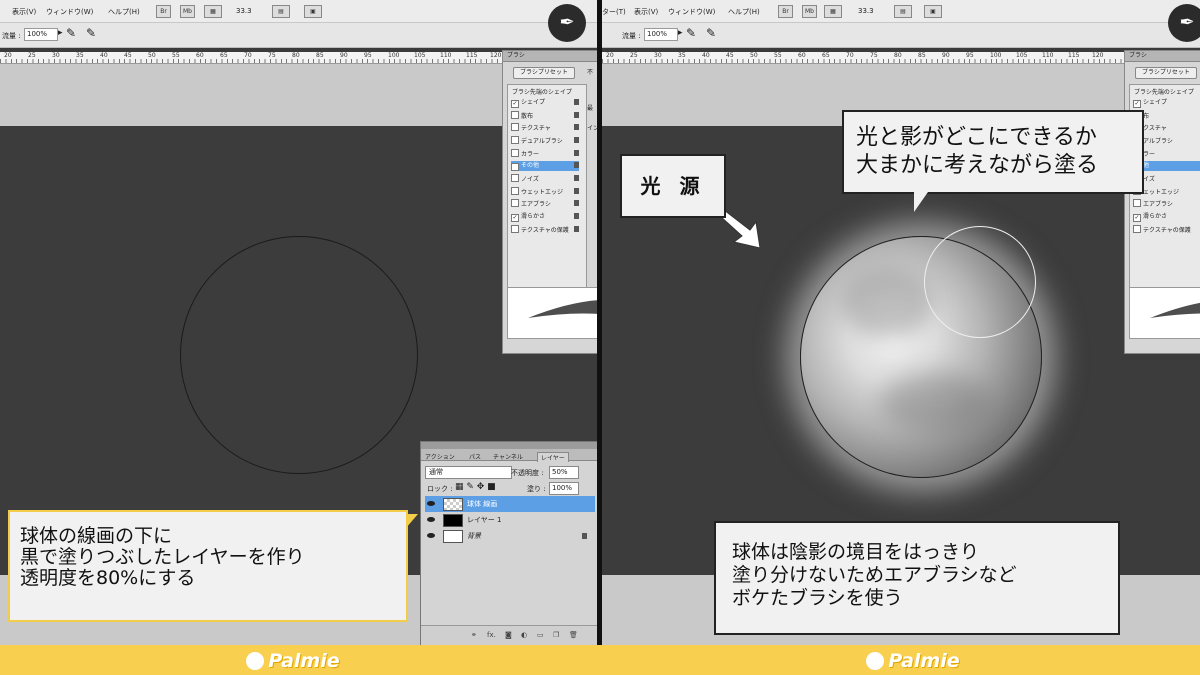 The width and height of the screenshot is (1200, 675). Describe the element at coordinates (533, 102) in the screenshot. I see `brush-option-label: シェイプ` at that location.